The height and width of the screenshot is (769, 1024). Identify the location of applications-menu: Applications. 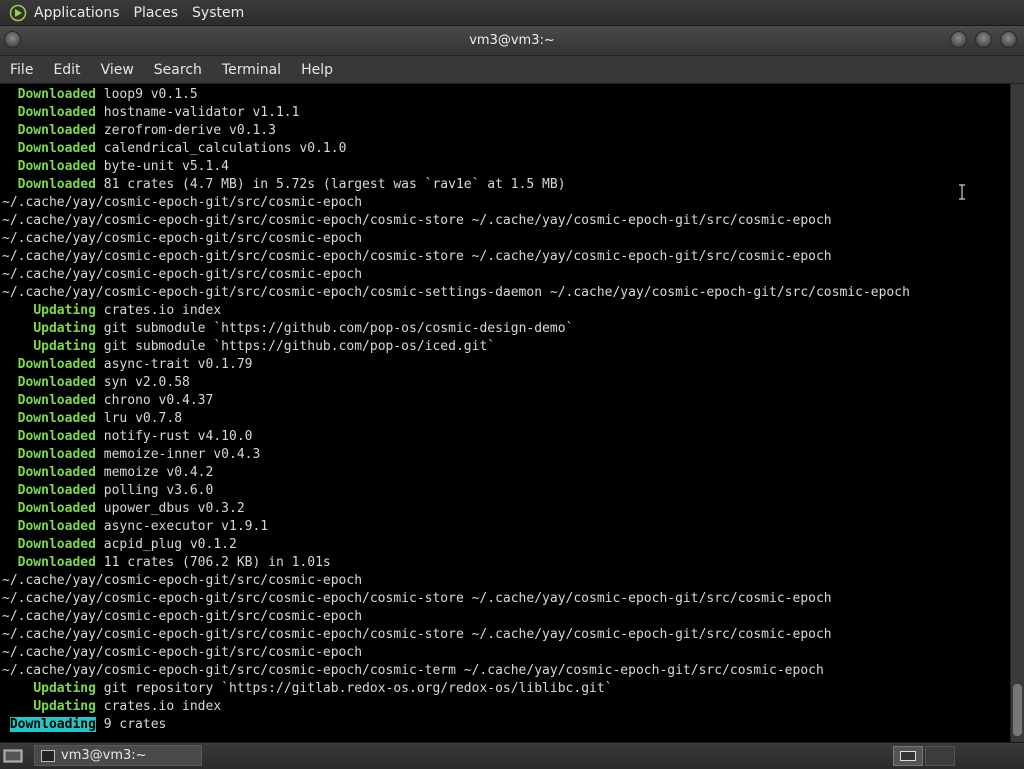
(77, 13).